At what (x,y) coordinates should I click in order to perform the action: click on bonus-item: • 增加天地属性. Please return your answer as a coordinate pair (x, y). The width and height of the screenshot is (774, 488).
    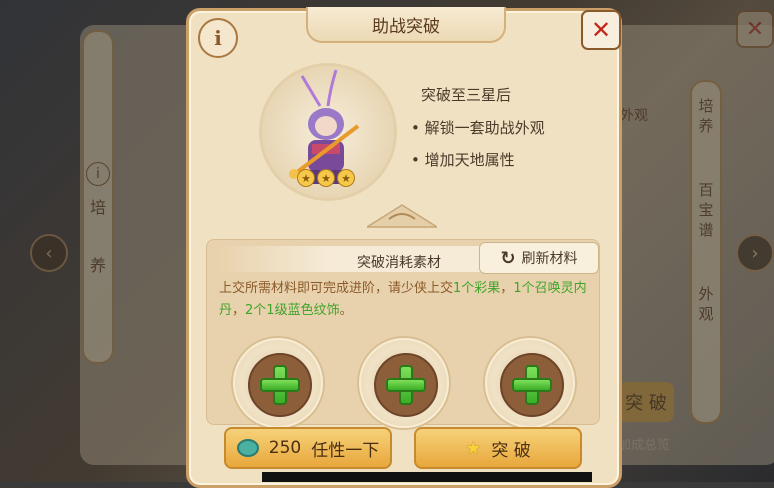
    Looking at the image, I should click on (463, 160).